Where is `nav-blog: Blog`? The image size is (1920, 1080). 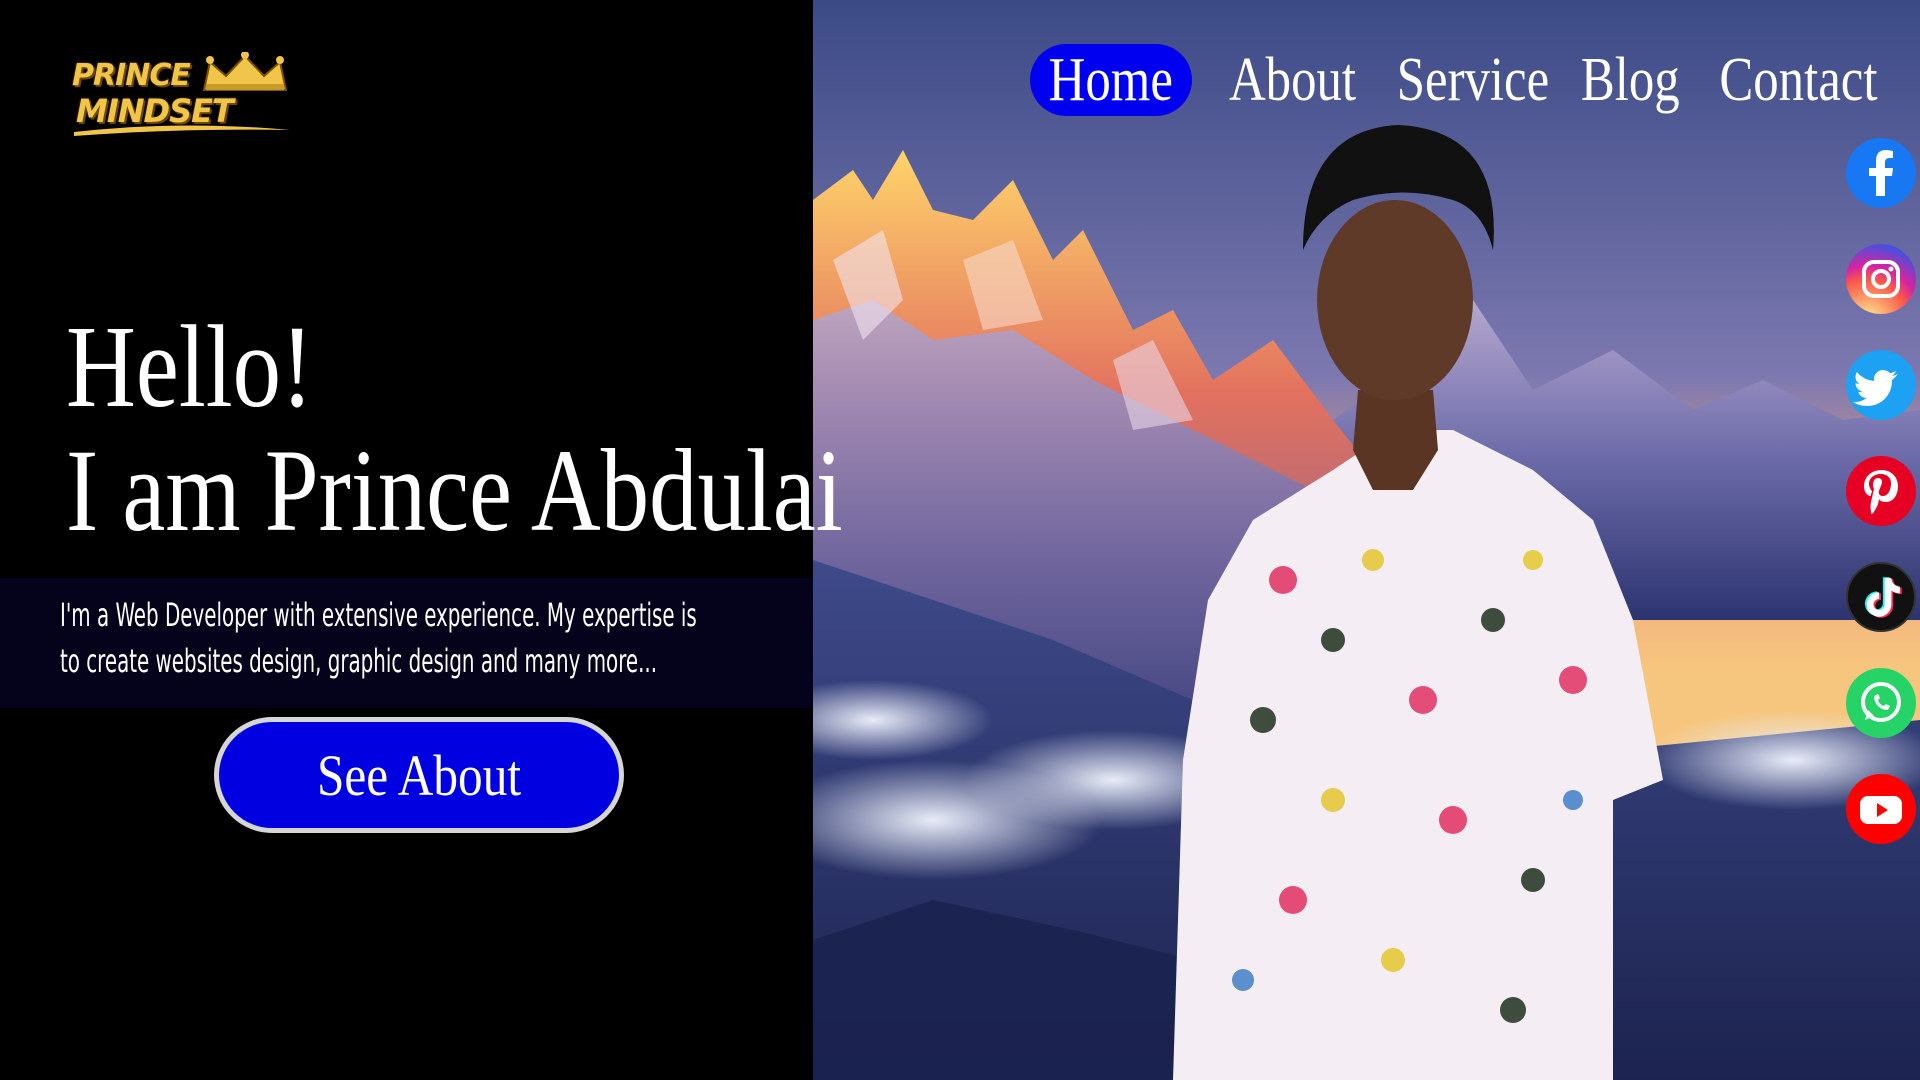
nav-blog: Blog is located at coordinates (1625, 80).